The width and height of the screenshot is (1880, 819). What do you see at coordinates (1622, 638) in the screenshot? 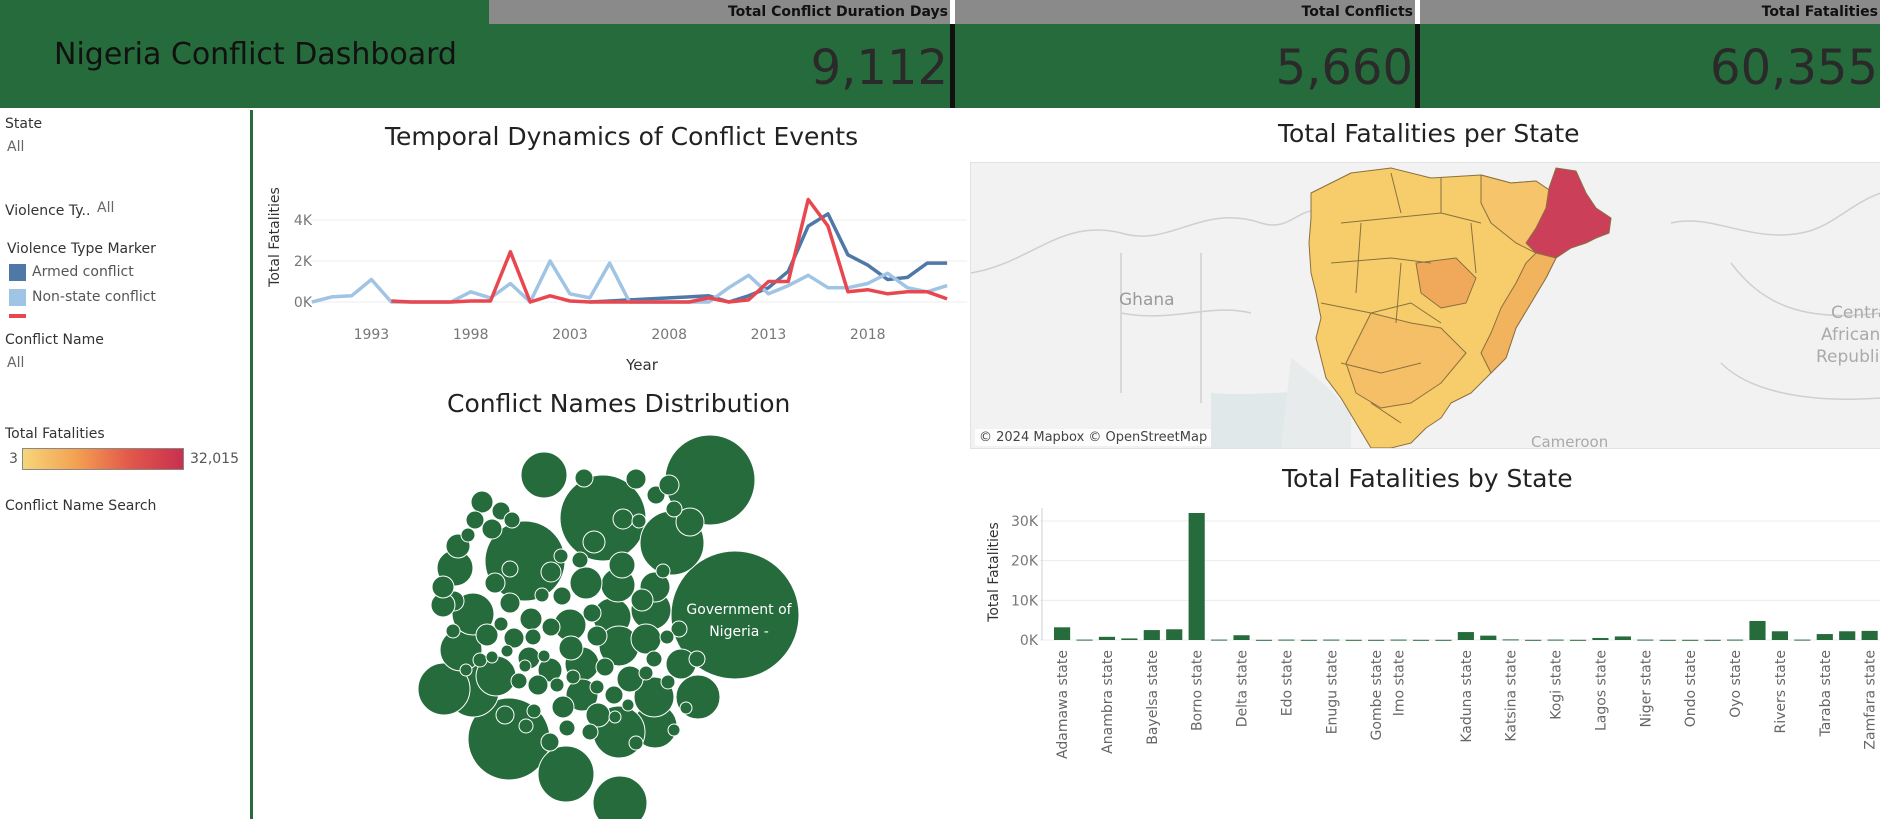
I see `bar-nasarawa-state` at bounding box center [1622, 638].